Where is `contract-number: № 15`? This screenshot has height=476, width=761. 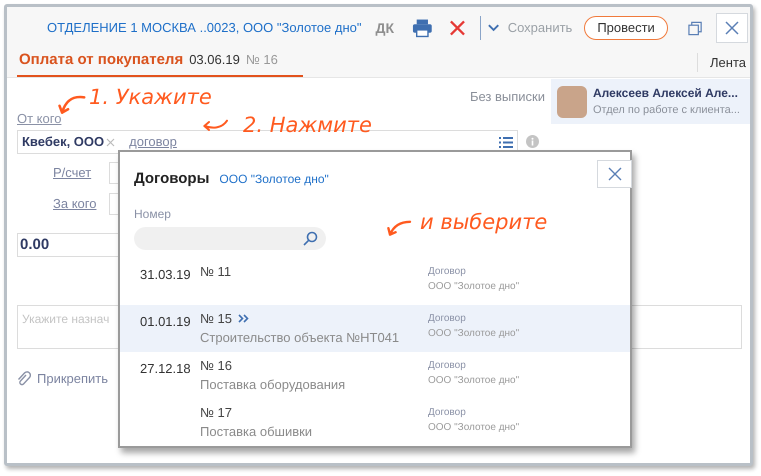 contract-number: № 15 is located at coordinates (216, 319).